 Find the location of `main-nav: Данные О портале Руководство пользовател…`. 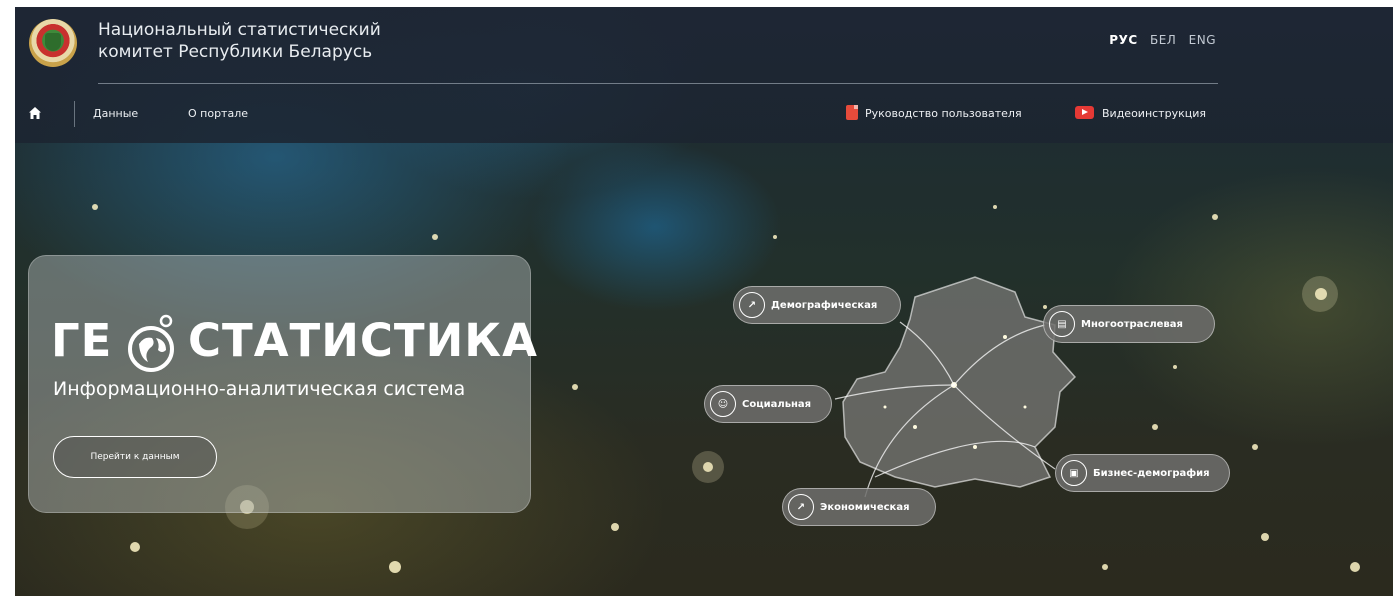

main-nav: Данные О портале Руководство пользовател… is located at coordinates (704, 115).